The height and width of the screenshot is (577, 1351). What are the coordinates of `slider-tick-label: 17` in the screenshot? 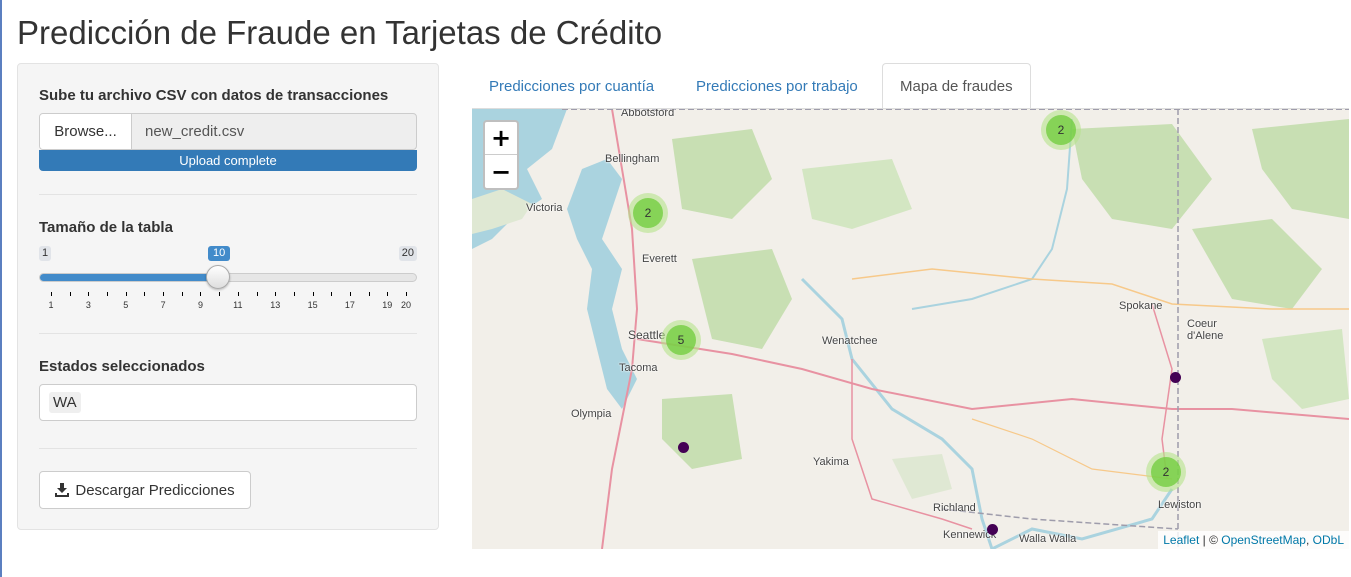 It's located at (349, 305).